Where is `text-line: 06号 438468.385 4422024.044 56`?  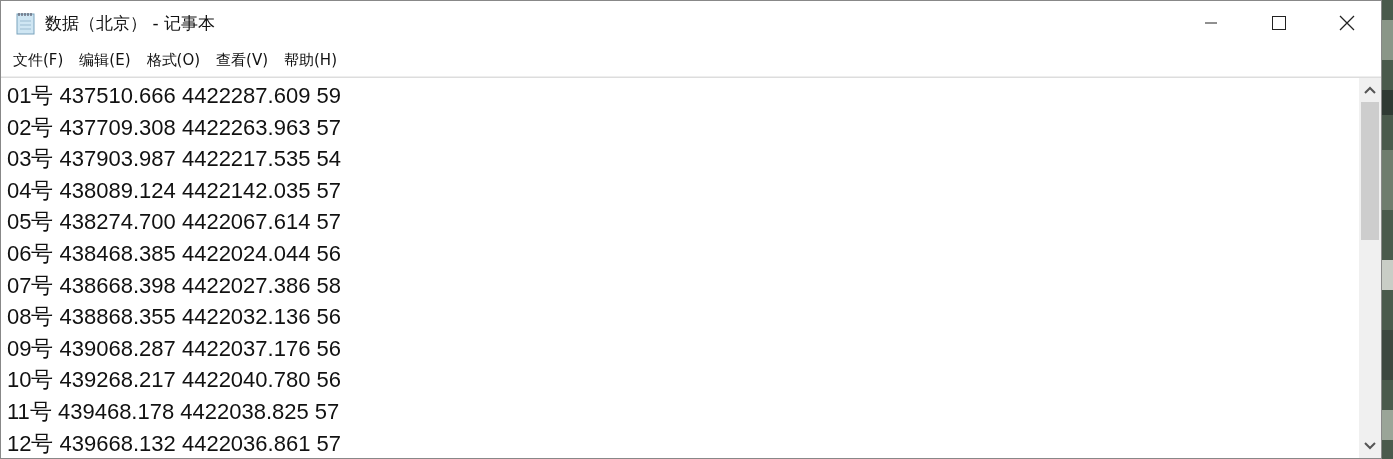 text-line: 06号 438468.385 4422024.044 56 is located at coordinates (174, 253).